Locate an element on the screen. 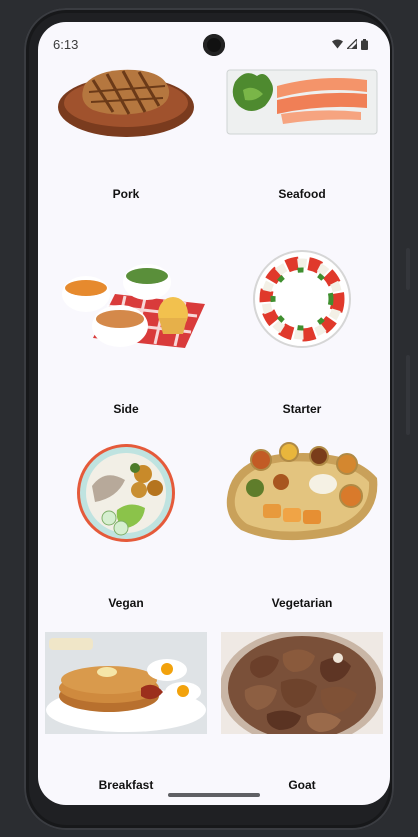  category-label: Starter is located at coordinates (302, 409).